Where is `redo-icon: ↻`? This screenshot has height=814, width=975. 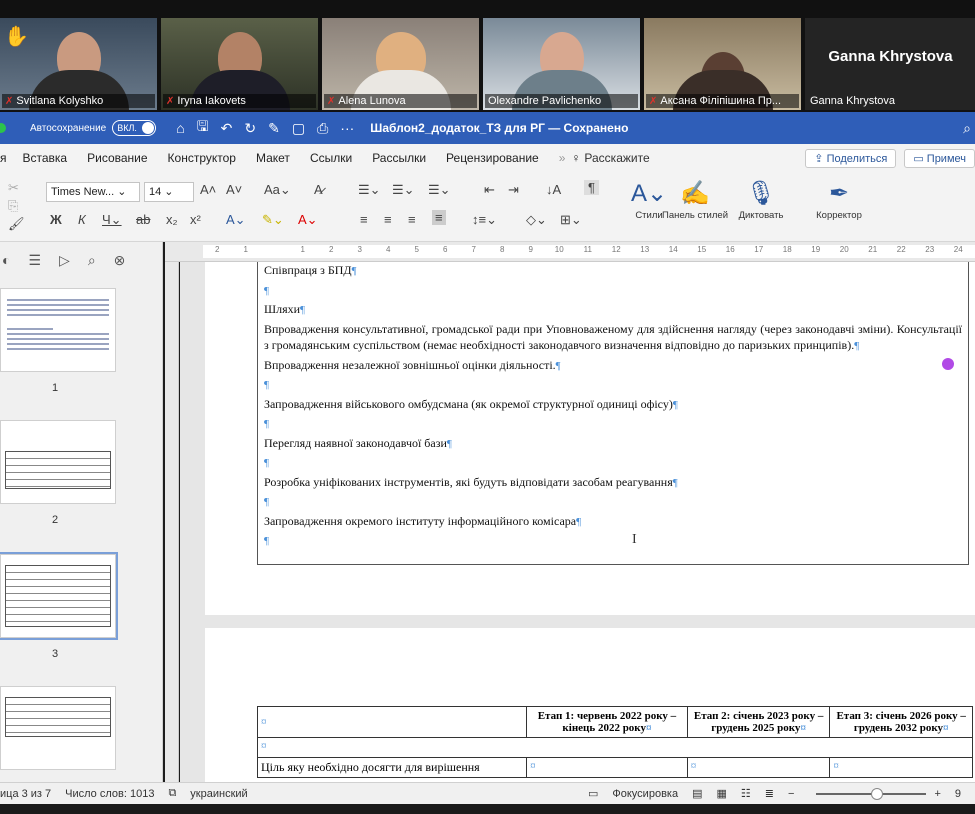 redo-icon: ↻ is located at coordinates (250, 128).